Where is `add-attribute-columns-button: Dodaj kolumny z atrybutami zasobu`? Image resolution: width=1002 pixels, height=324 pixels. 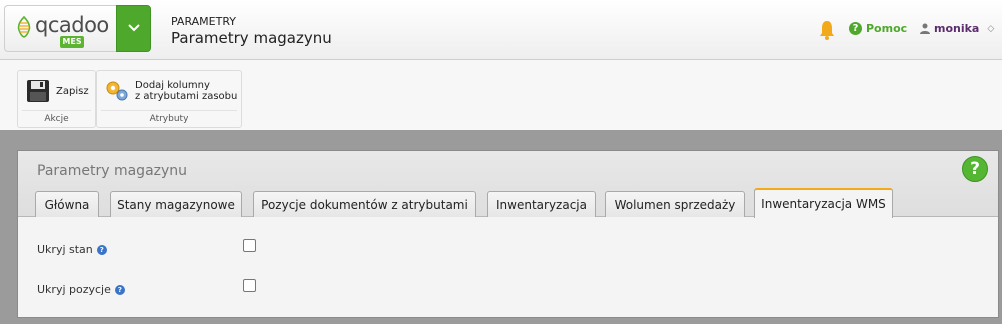
add-attribute-columns-button: Dodaj kolumny z atrybutami zasobu is located at coordinates (171, 91).